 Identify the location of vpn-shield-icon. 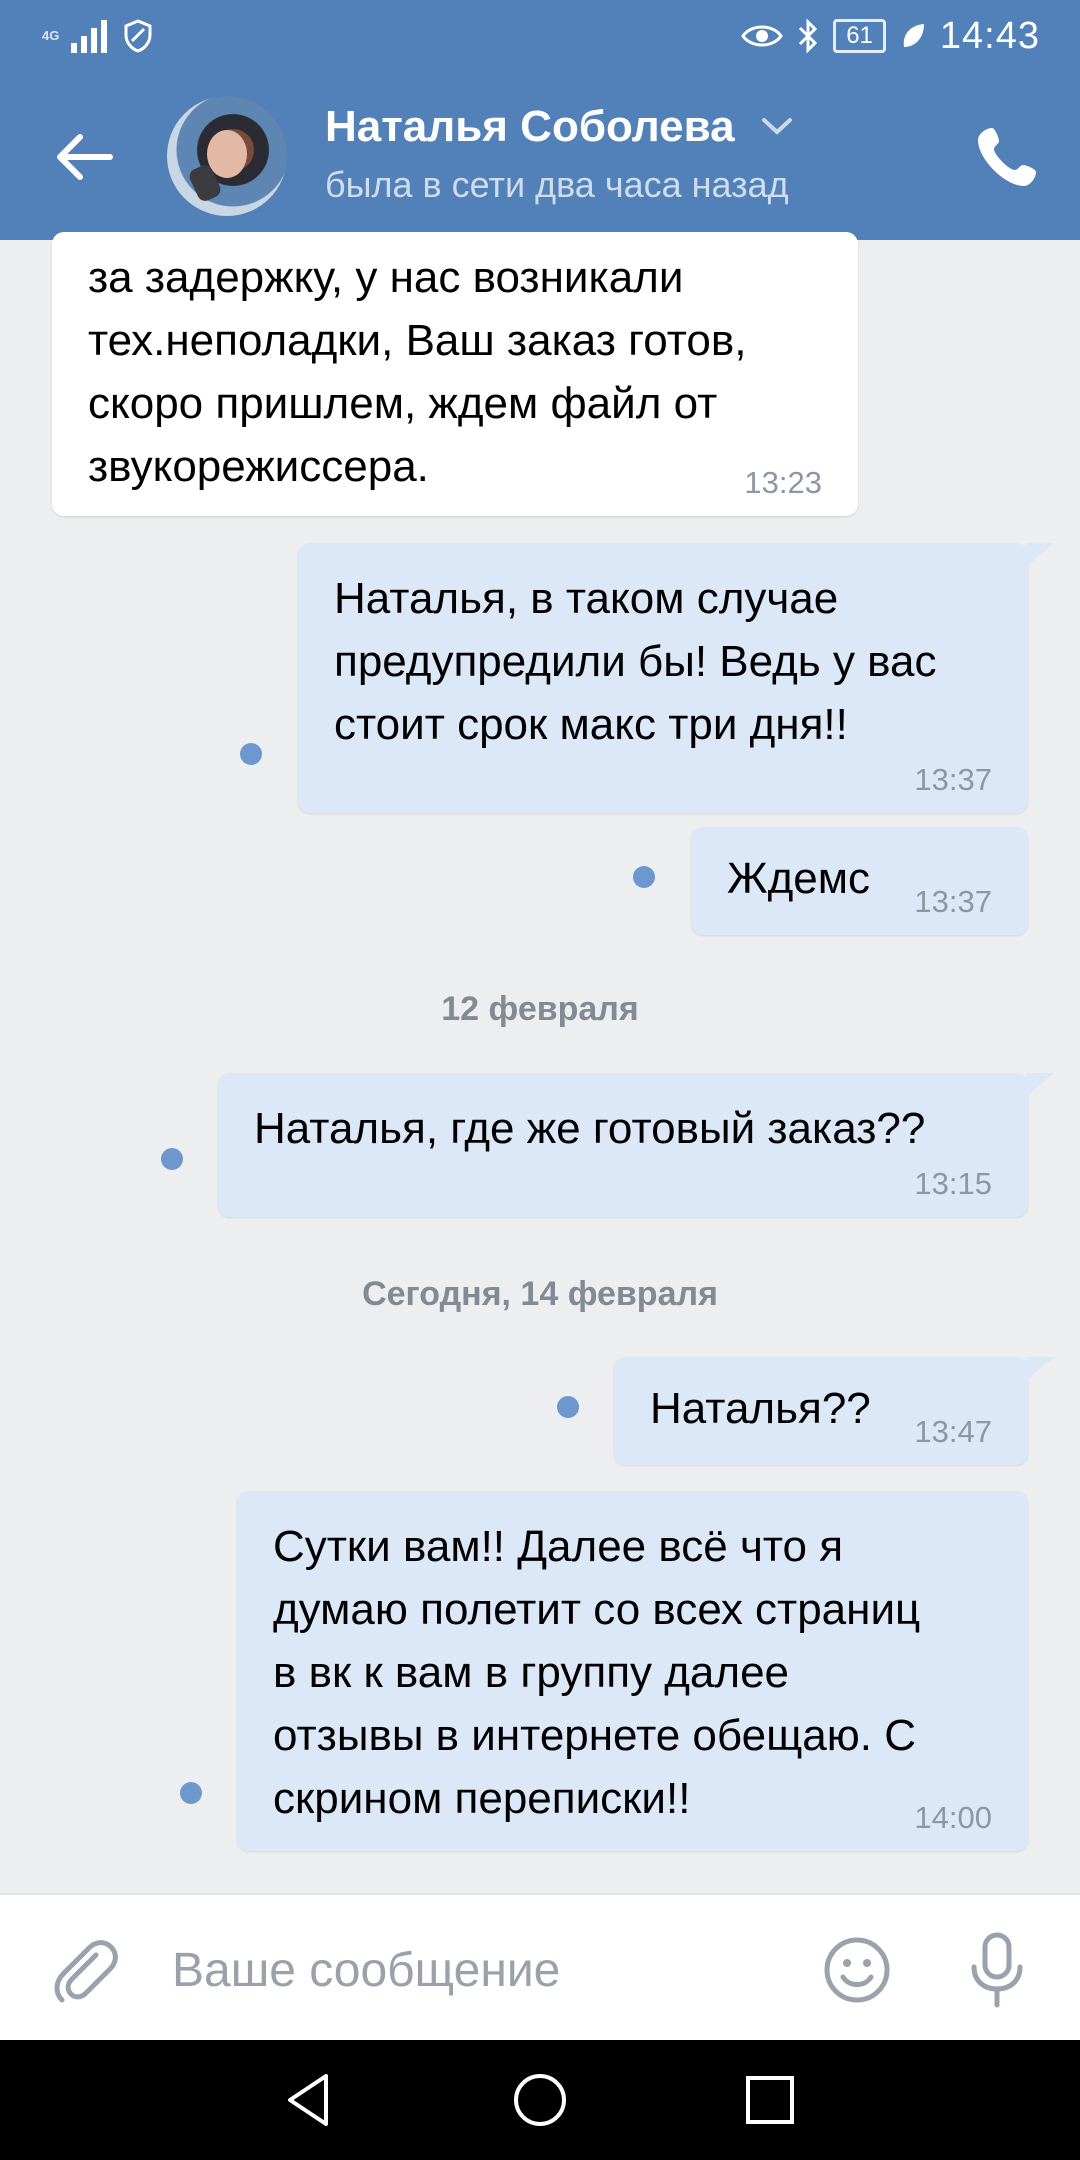
(138, 36).